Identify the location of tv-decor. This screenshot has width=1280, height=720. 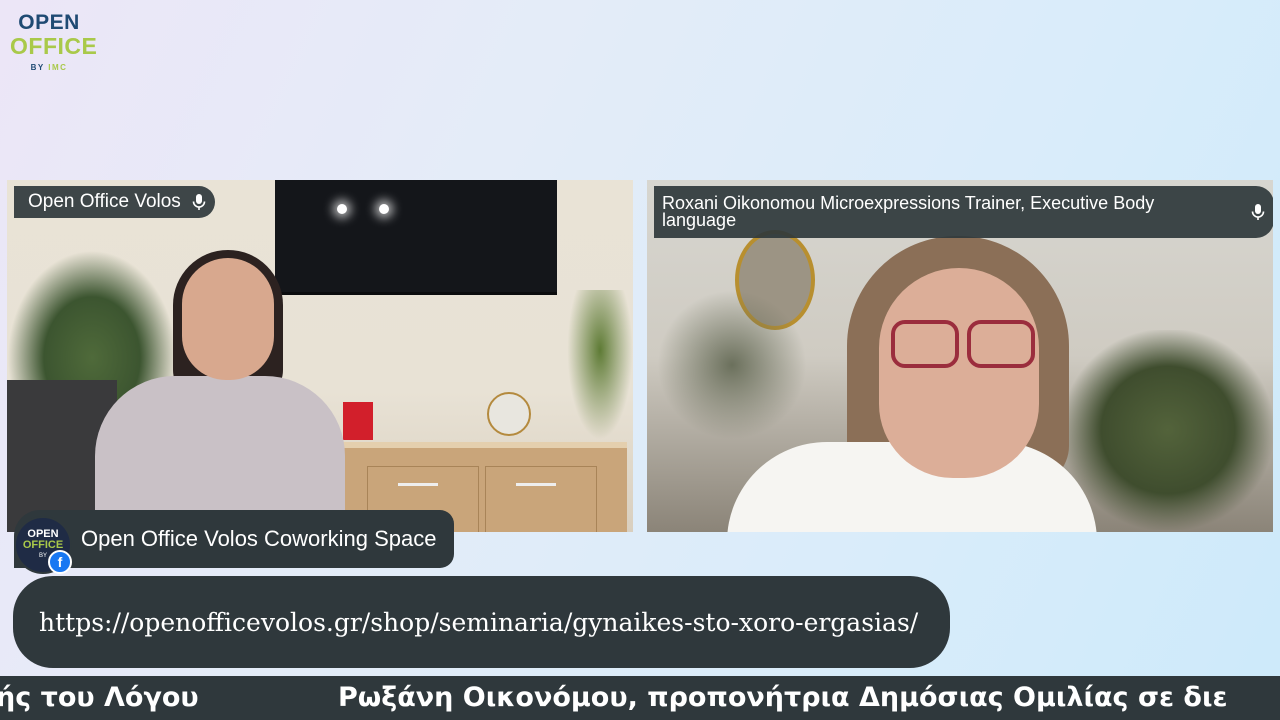
(416, 237).